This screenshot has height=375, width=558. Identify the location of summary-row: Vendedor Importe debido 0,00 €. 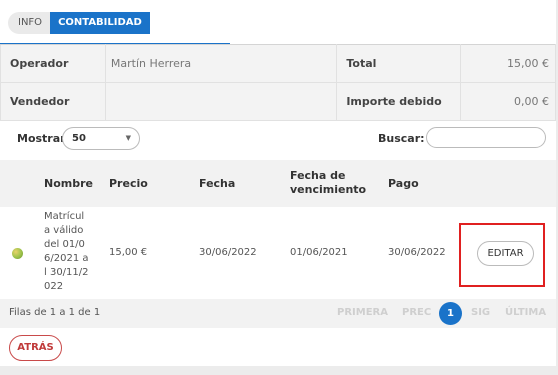
(278, 101).